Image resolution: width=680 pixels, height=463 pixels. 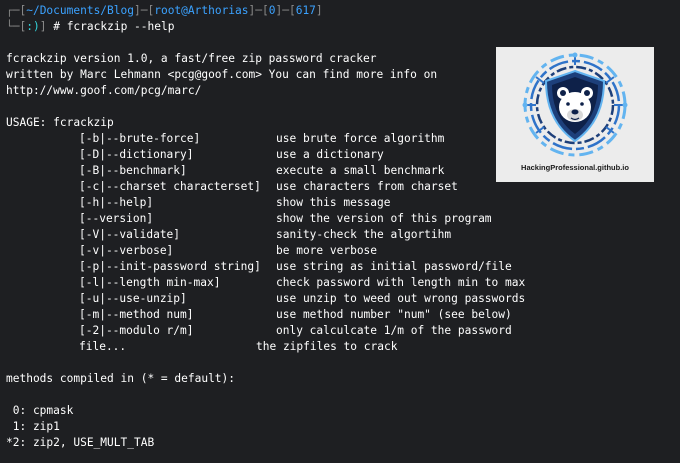 I want to click on logo-caption: HackingProfessional.github.io, so click(x=575, y=167).